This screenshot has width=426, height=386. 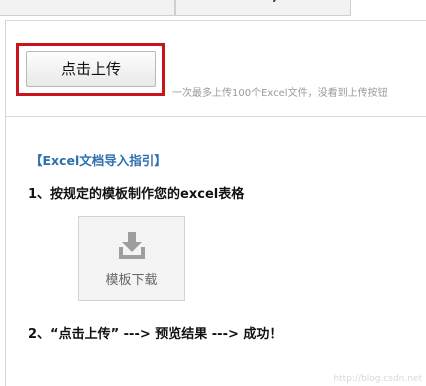 What do you see at coordinates (91, 69) in the screenshot?
I see `upload-button: 点击上传` at bounding box center [91, 69].